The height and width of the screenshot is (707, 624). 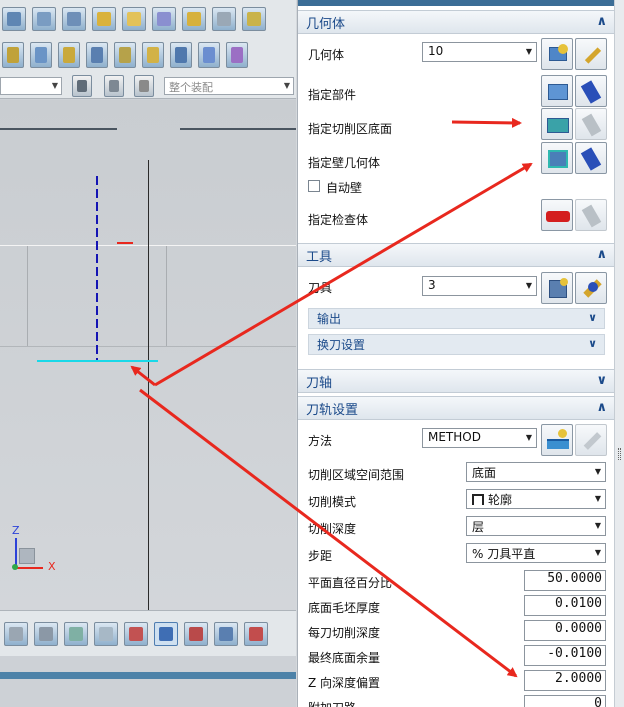 I want to click on auto-wall-label: 自动壁, so click(x=344, y=188).